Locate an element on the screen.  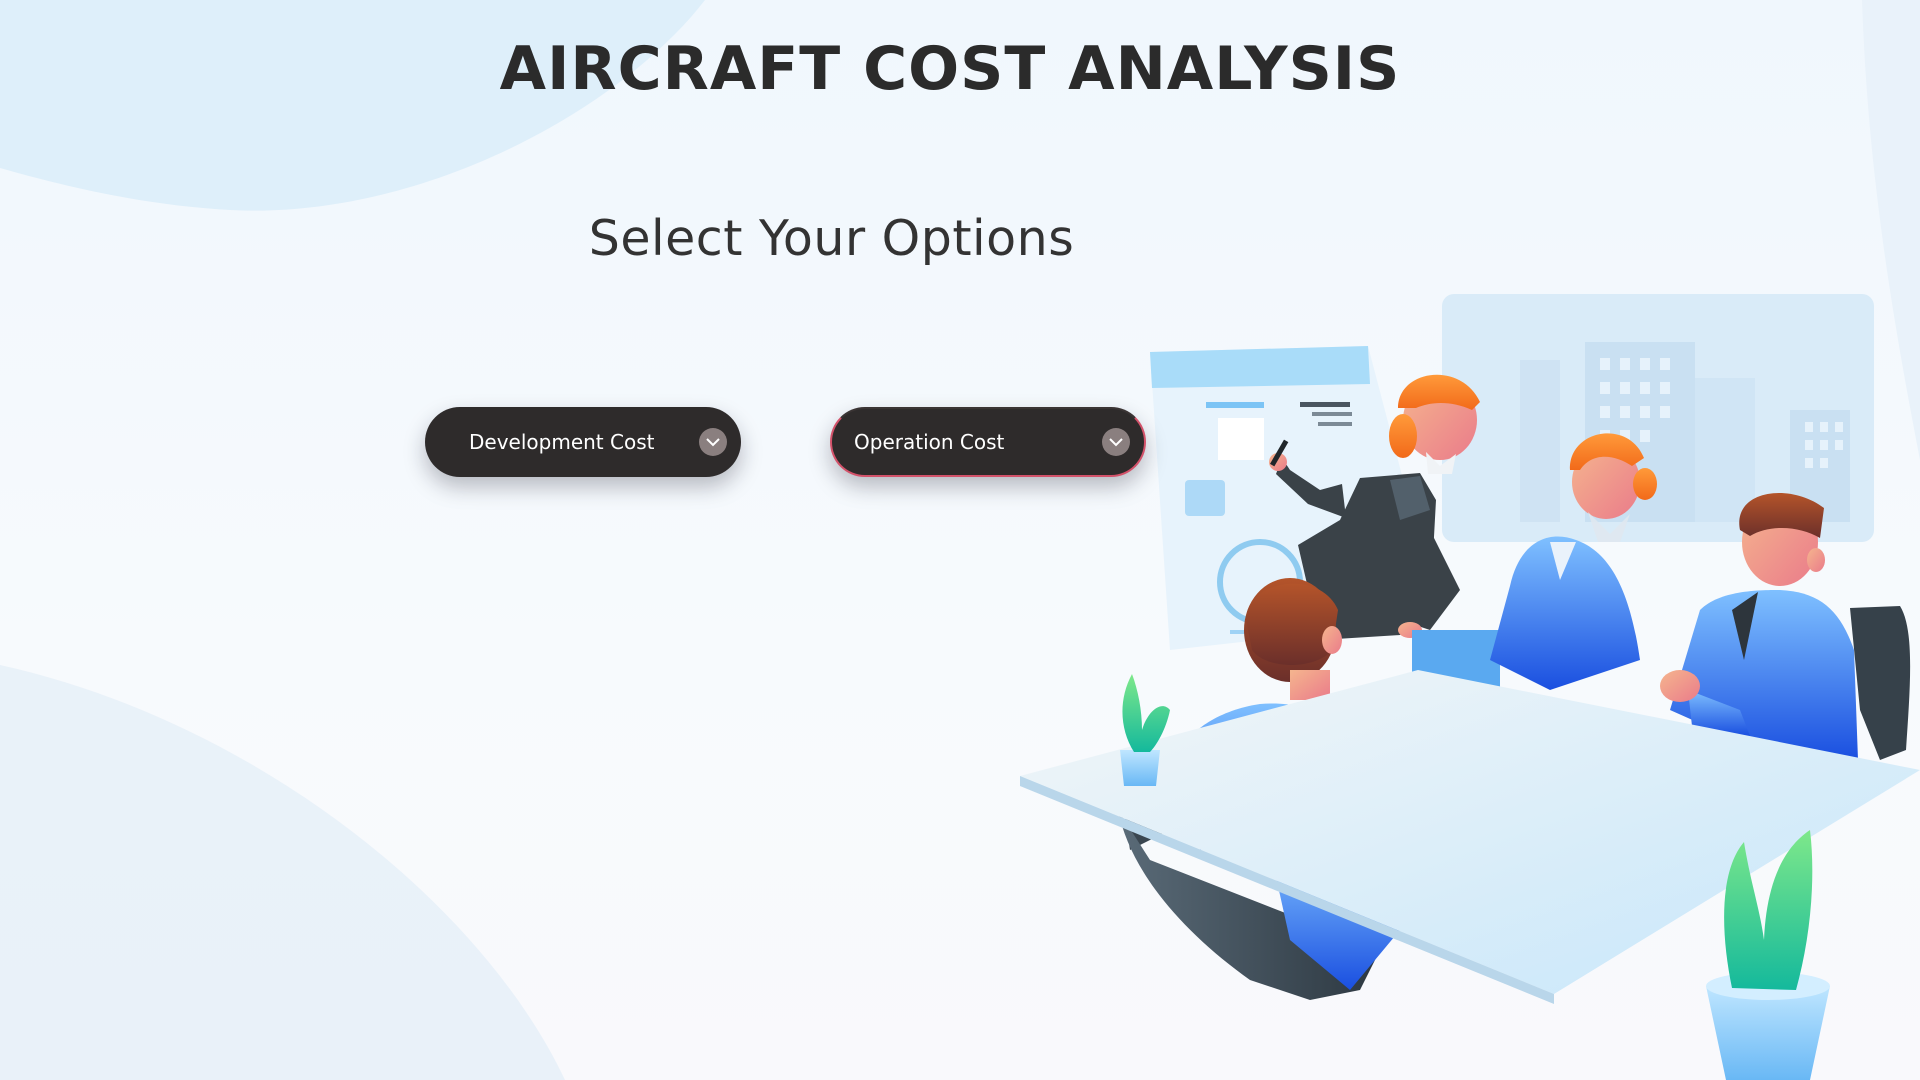
page-subtitle: Select Your Options is located at coordinates (831, 238).